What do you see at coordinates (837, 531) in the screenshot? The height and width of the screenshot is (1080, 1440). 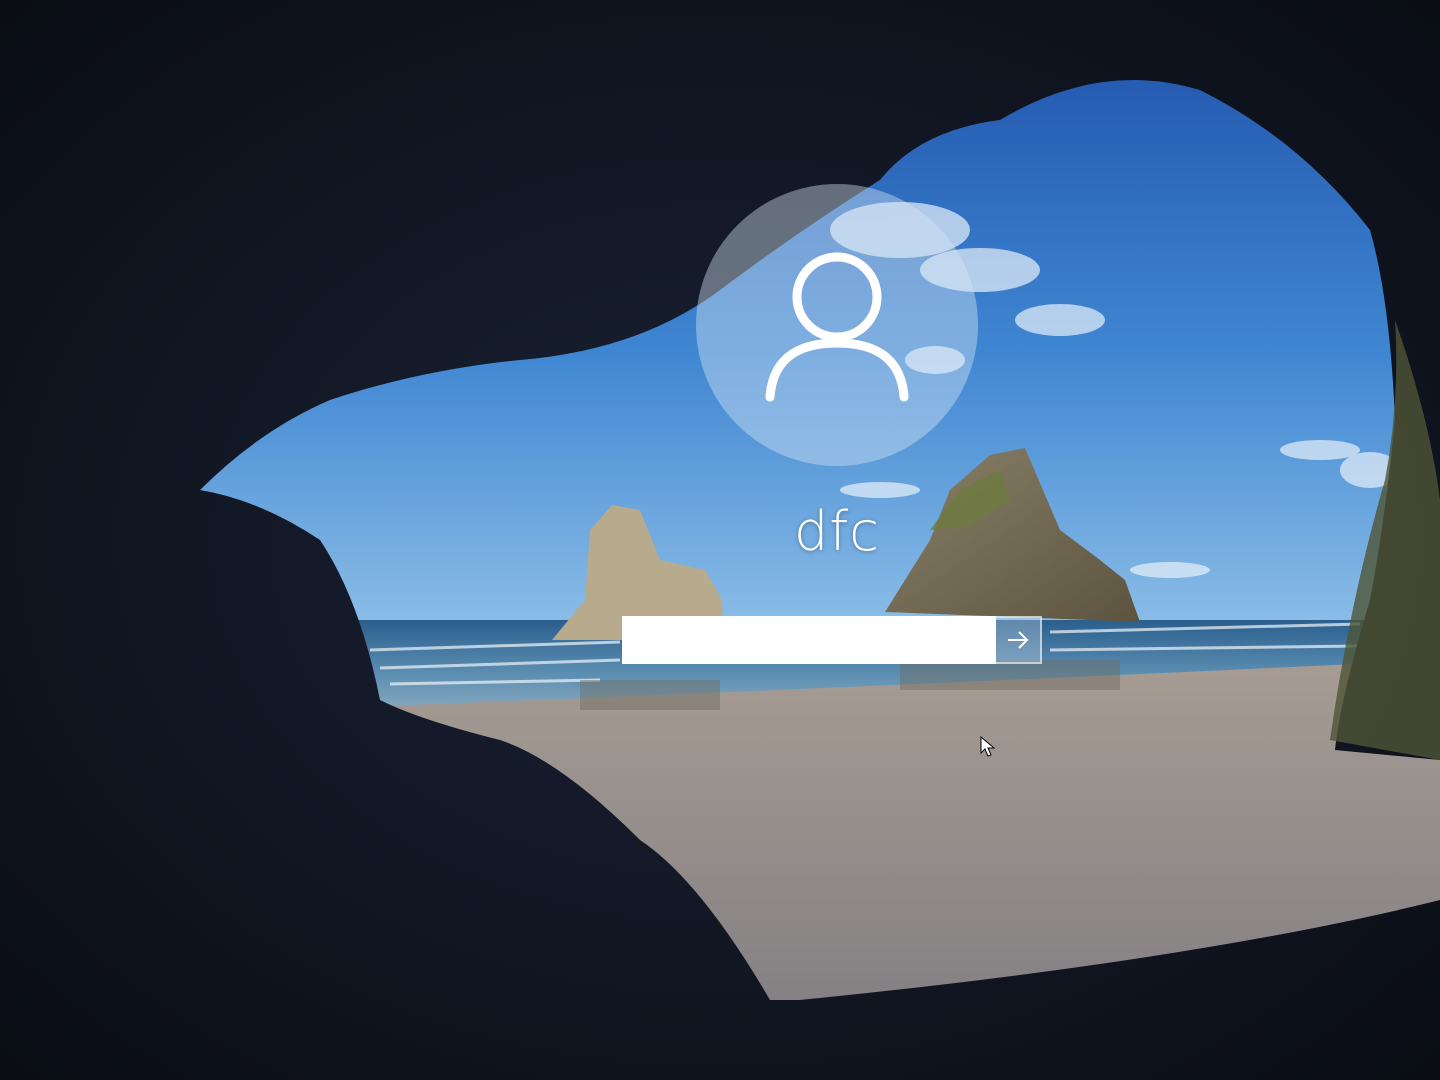 I see `username-label: dfc` at bounding box center [837, 531].